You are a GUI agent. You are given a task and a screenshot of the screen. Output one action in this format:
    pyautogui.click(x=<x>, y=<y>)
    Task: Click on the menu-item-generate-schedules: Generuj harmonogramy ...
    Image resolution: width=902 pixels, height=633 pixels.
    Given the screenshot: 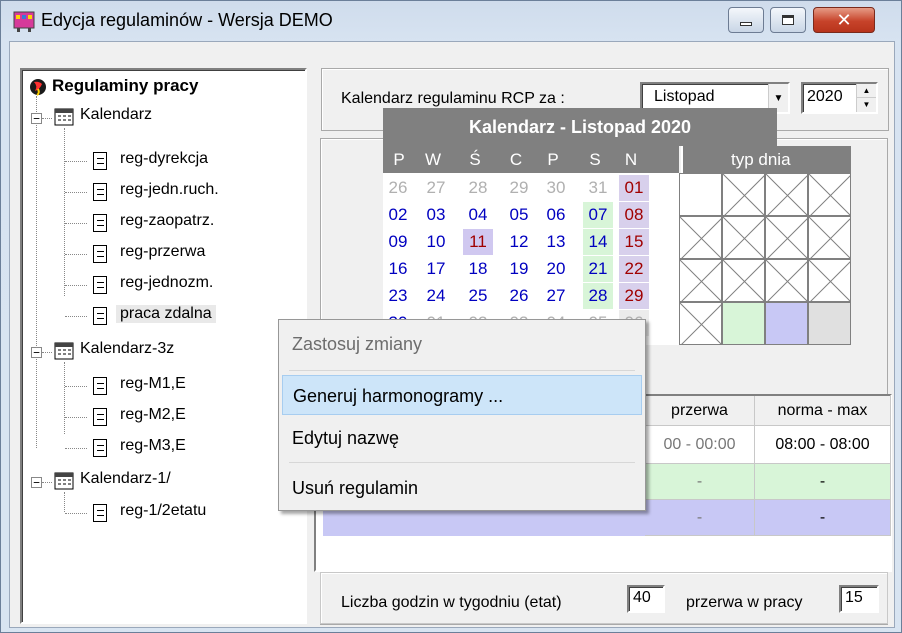 What is the action you would take?
    pyautogui.click(x=462, y=395)
    